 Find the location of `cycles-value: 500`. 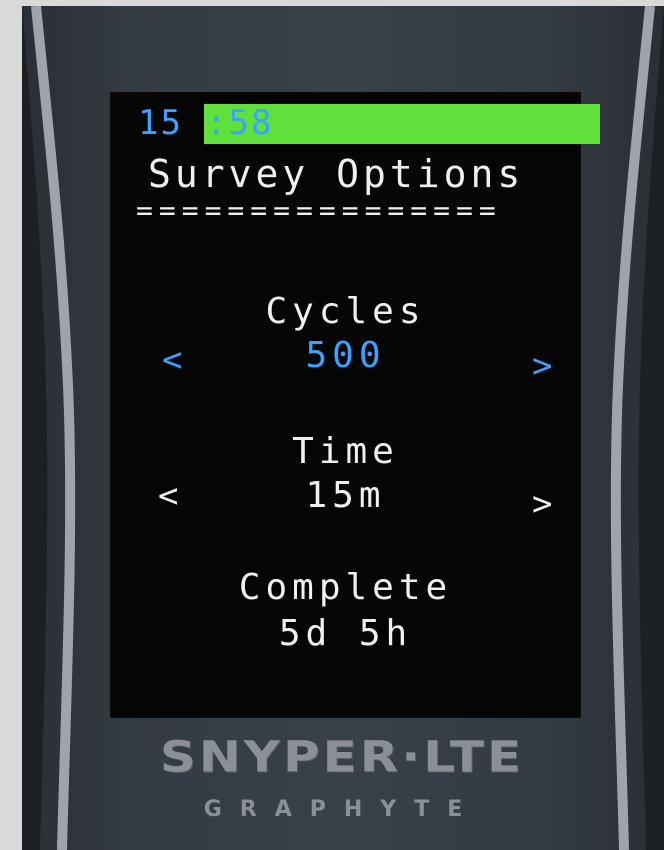

cycles-value: 500 is located at coordinates (345, 356).